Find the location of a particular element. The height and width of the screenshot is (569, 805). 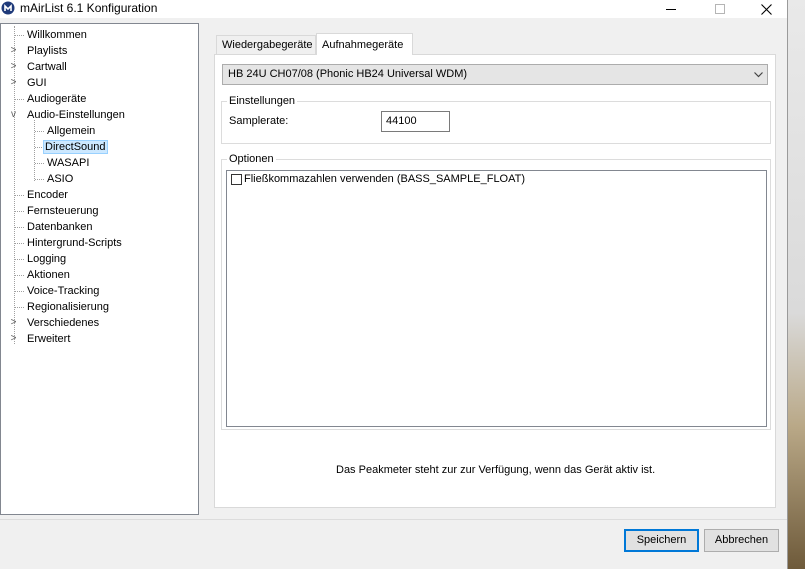

tree-item-label: Cartwall is located at coordinates (47, 67).